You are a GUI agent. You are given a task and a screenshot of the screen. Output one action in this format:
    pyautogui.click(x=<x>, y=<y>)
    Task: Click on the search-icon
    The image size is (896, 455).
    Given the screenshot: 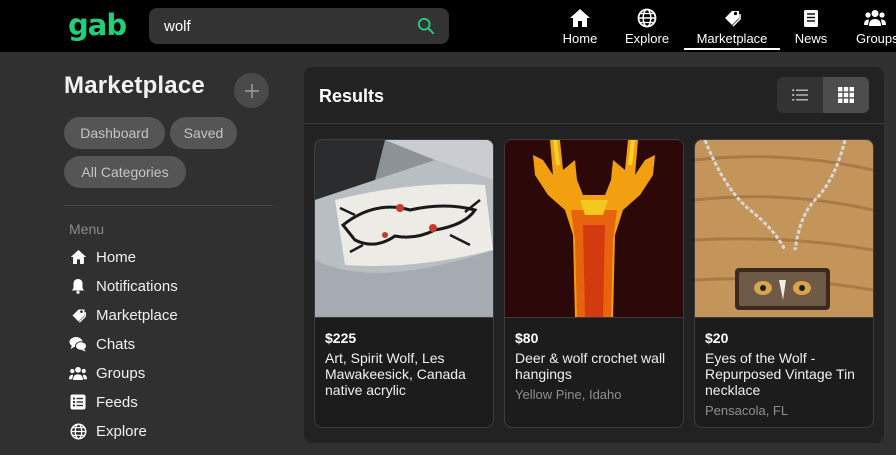 What is the action you would take?
    pyautogui.click(x=426, y=26)
    